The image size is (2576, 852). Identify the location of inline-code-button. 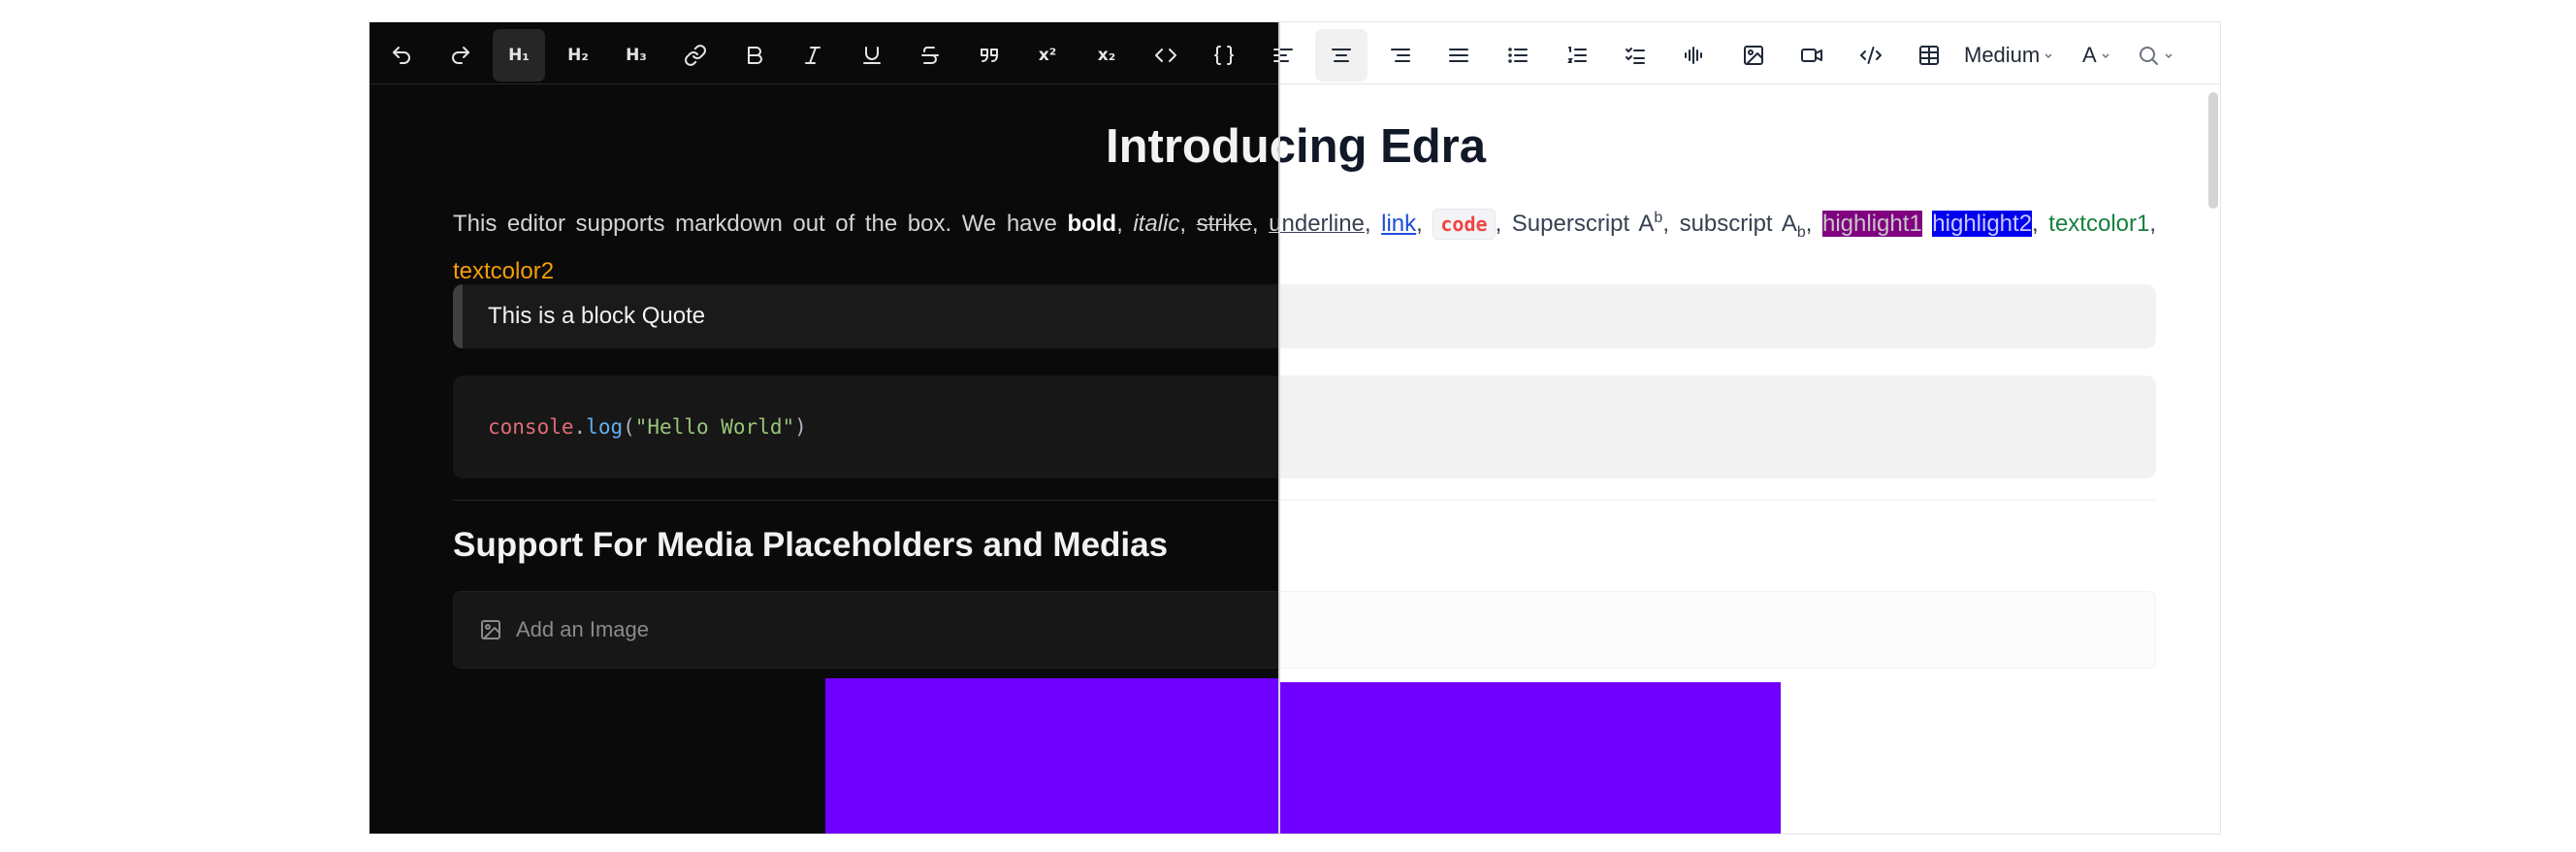
(1166, 56).